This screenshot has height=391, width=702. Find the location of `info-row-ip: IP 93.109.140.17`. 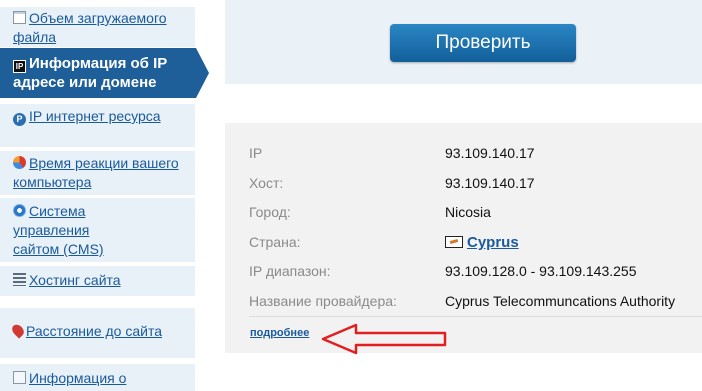

info-row-ip: IP 93.109.140.17 is located at coordinates (475, 153).